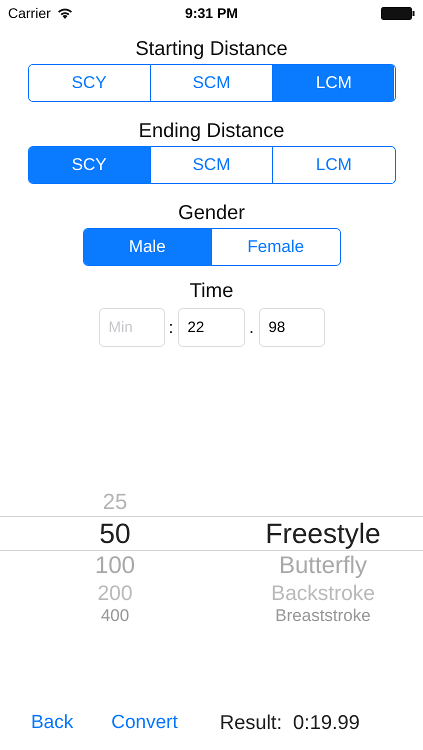 Image resolution: width=423 pixels, height=750 pixels. Describe the element at coordinates (144, 723) in the screenshot. I see `convert-button: Convert` at that location.